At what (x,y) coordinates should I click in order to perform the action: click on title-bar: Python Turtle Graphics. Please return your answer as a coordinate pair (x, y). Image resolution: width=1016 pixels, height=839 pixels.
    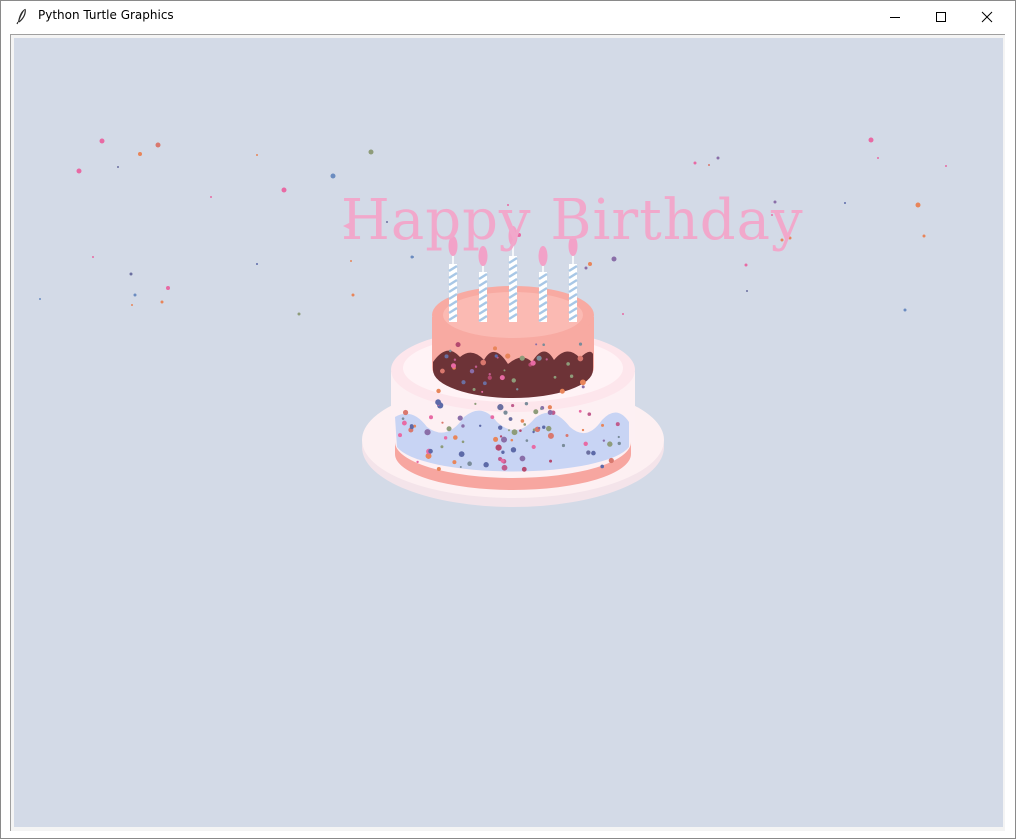
    Looking at the image, I should click on (508, 16).